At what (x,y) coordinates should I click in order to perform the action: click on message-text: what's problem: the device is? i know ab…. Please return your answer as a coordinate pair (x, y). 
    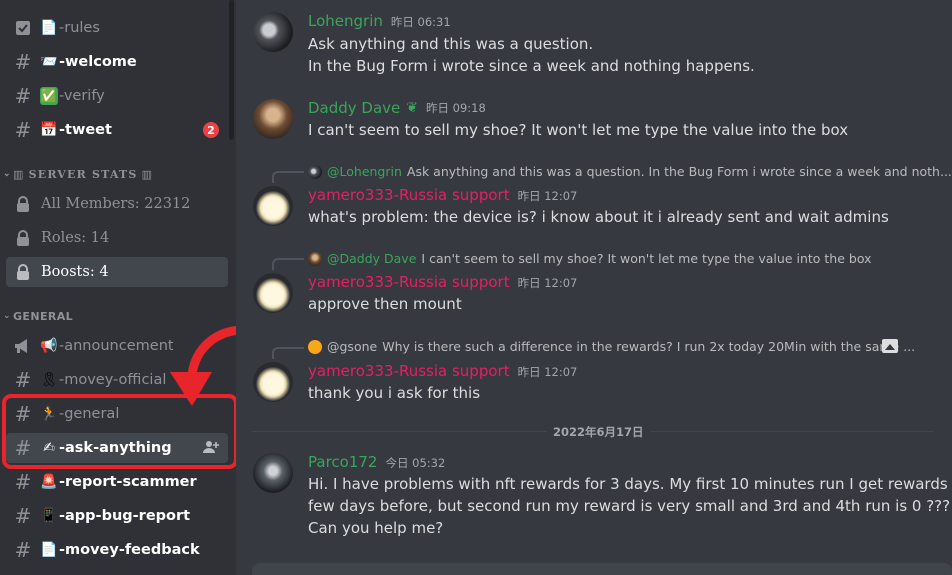
    Looking at the image, I should click on (598, 217).